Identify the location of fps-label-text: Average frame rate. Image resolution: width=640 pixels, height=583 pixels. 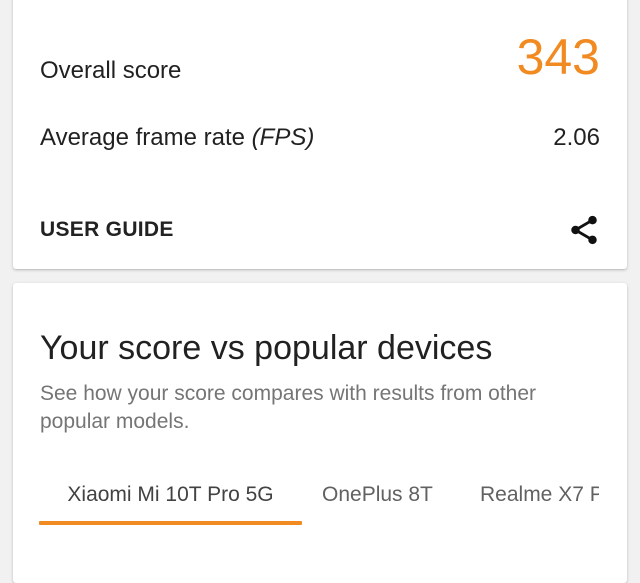
(142, 137).